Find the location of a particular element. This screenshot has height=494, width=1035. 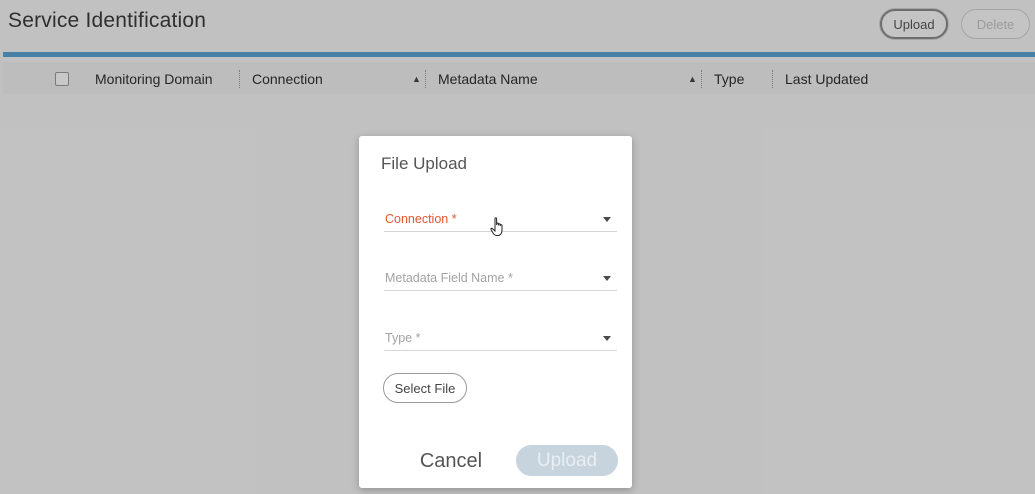

type-label: Type * is located at coordinates (403, 338).